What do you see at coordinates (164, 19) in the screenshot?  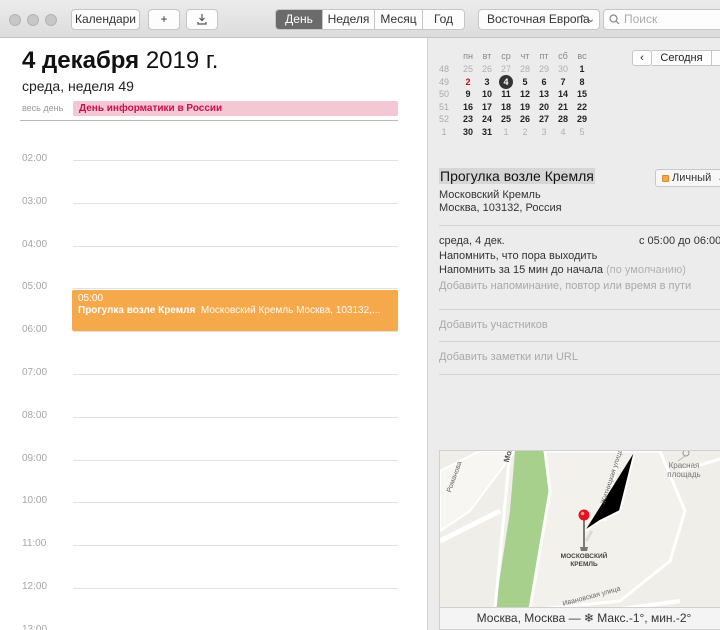 I see `add-event-button: +` at bounding box center [164, 19].